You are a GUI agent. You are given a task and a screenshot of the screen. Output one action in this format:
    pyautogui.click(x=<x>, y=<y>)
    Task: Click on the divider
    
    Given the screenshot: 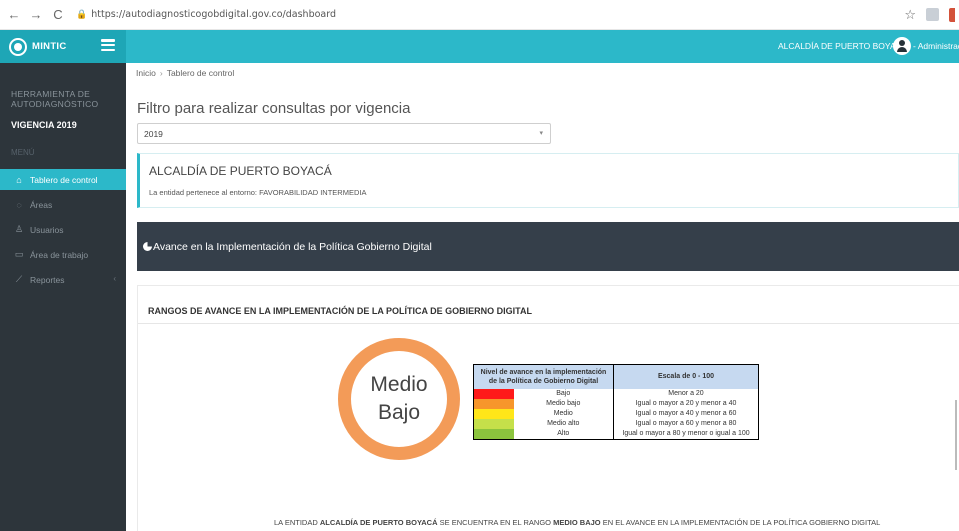 What is the action you would take?
    pyautogui.click(x=548, y=323)
    